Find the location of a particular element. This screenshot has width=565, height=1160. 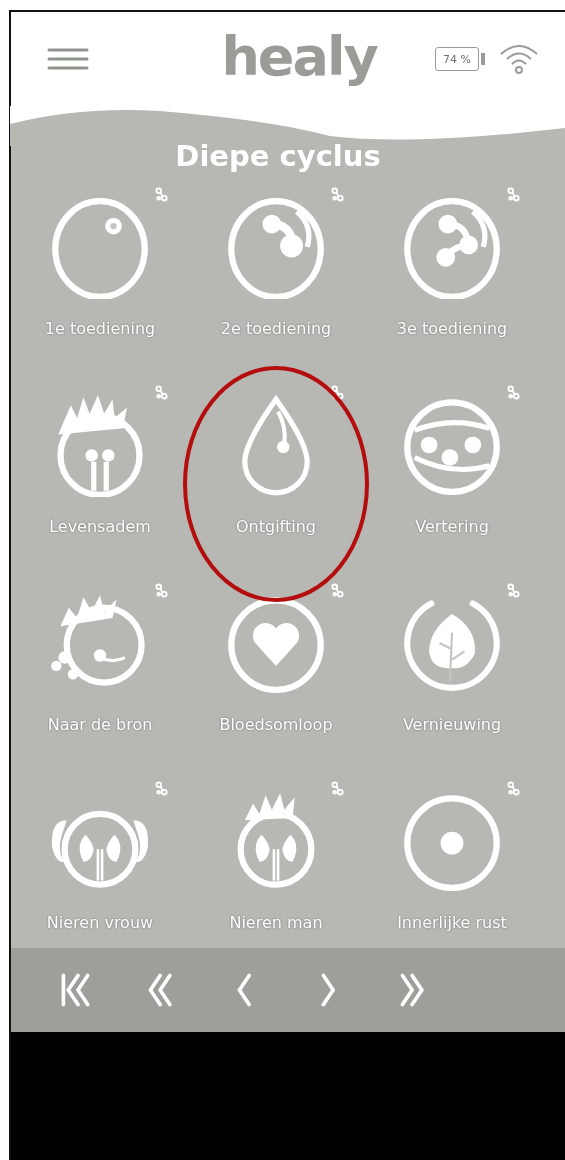

program-tile: Innerlijke rust is located at coordinates (452, 878).